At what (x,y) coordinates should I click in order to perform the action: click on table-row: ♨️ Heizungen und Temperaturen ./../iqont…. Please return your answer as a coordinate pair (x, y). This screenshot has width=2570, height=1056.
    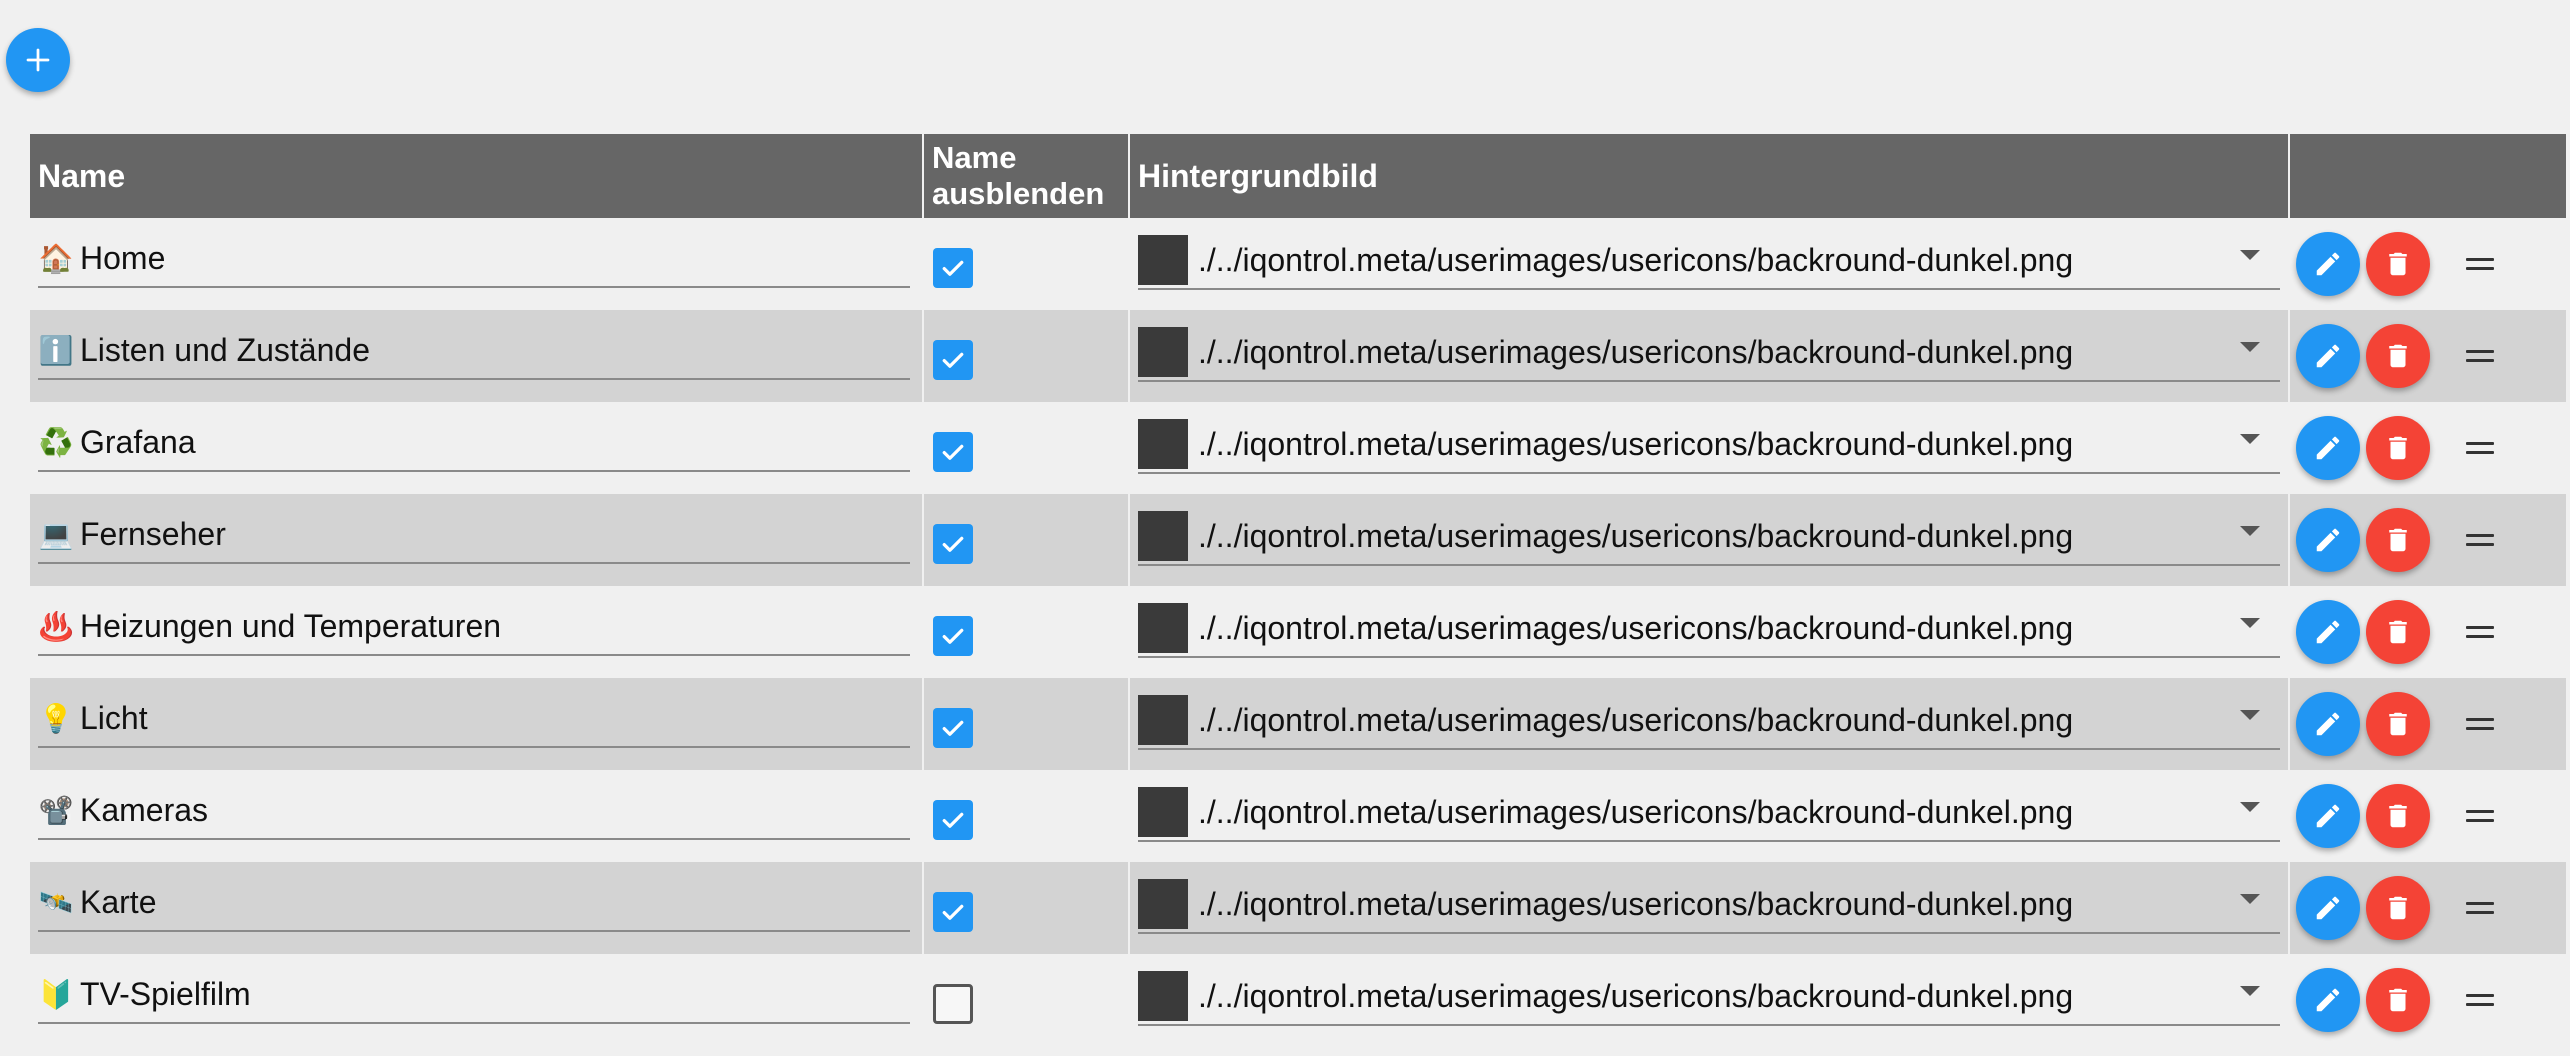
    Looking at the image, I should click on (1298, 632).